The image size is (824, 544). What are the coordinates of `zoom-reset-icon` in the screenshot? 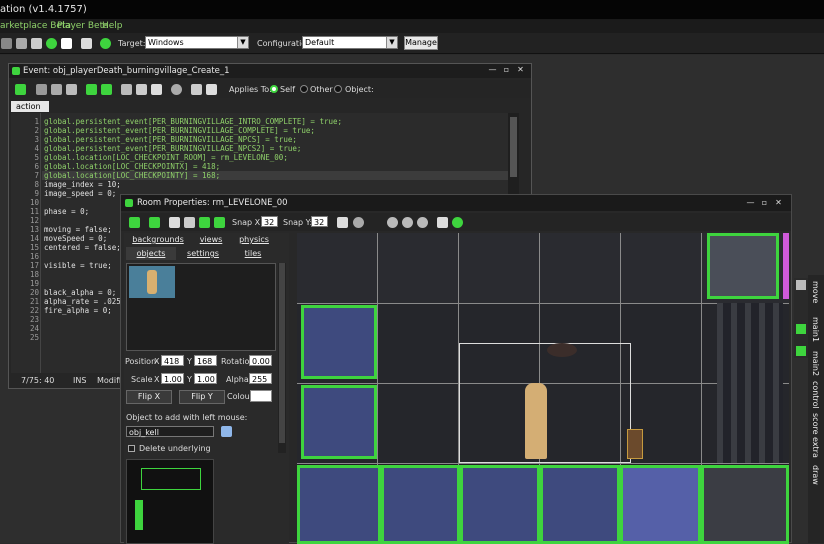 It's located at (407, 222).